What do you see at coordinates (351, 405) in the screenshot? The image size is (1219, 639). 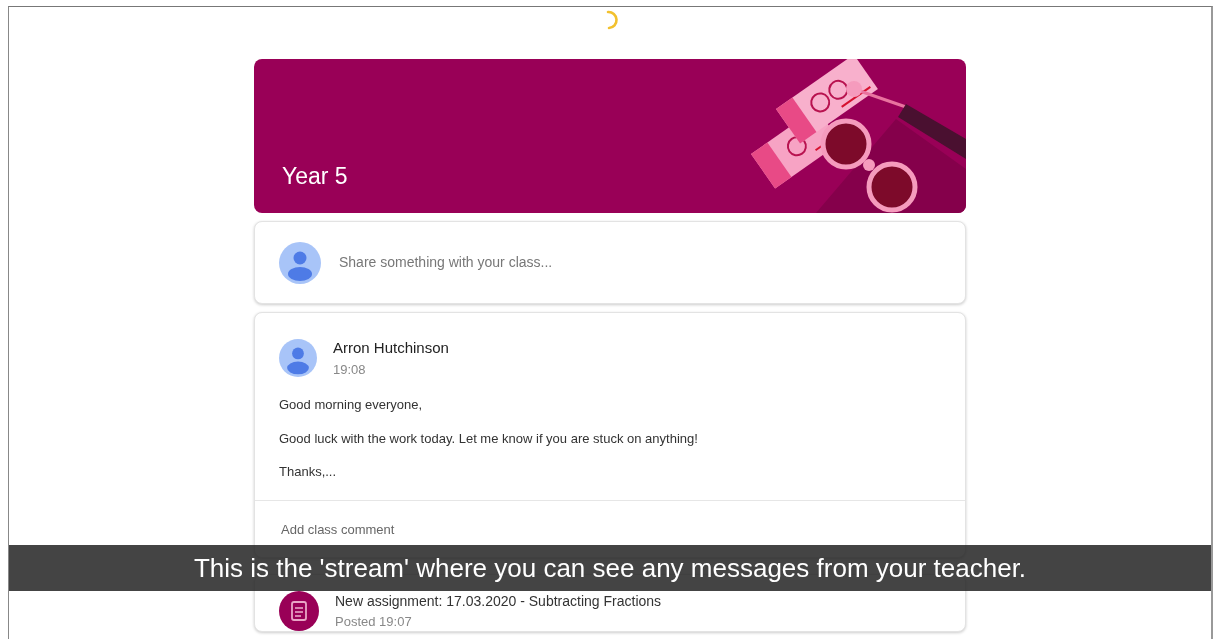 I see `post-text: Good morning everyone,` at bounding box center [351, 405].